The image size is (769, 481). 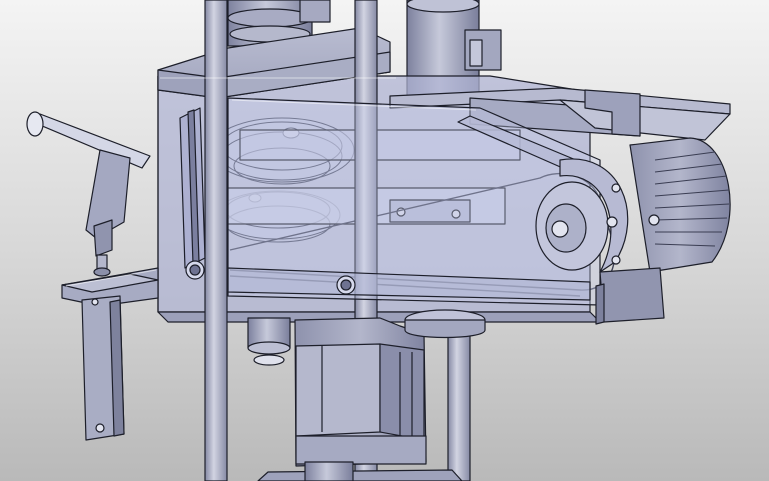 I want to click on lower-pulley, so click(x=445, y=324).